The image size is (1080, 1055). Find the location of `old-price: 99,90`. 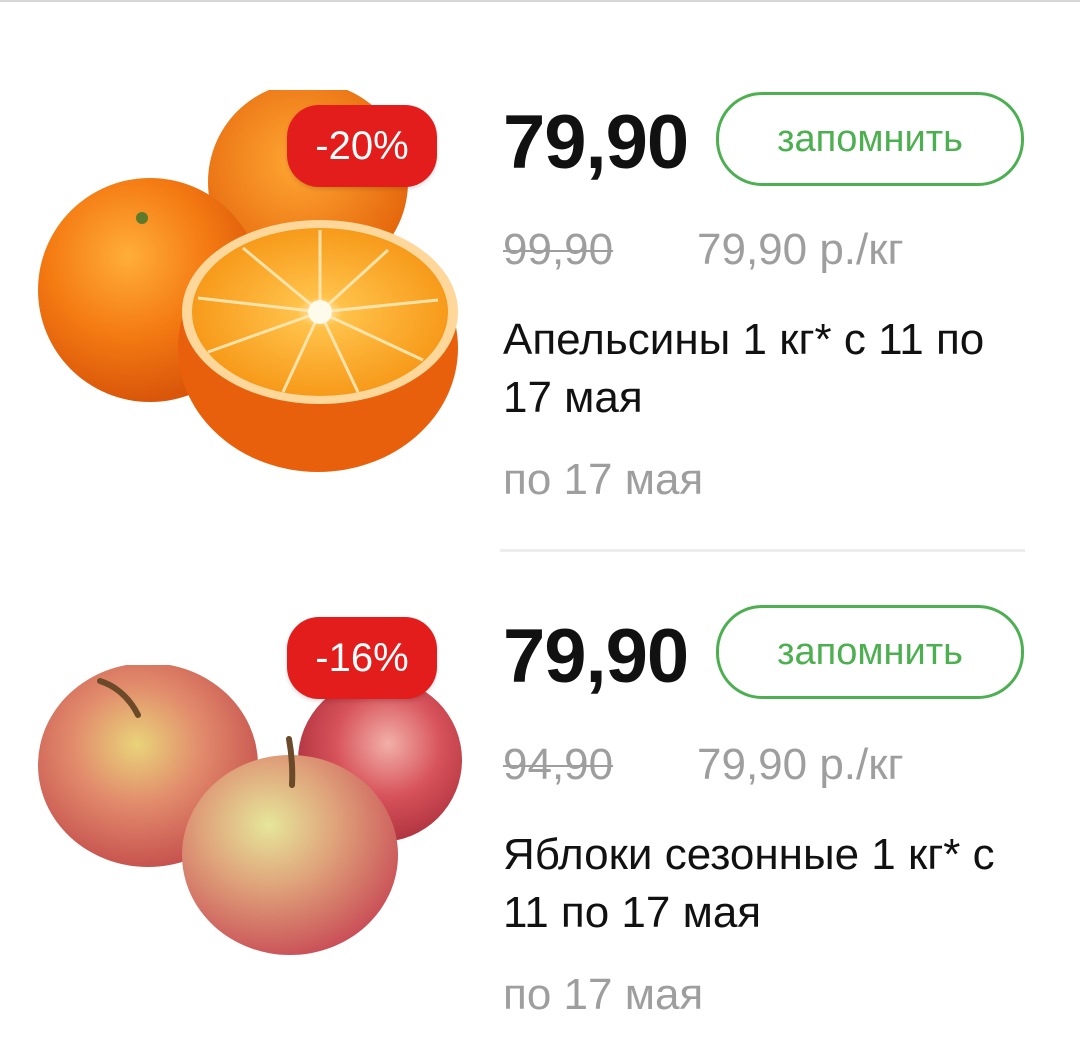

old-price: 99,90 is located at coordinates (558, 249).